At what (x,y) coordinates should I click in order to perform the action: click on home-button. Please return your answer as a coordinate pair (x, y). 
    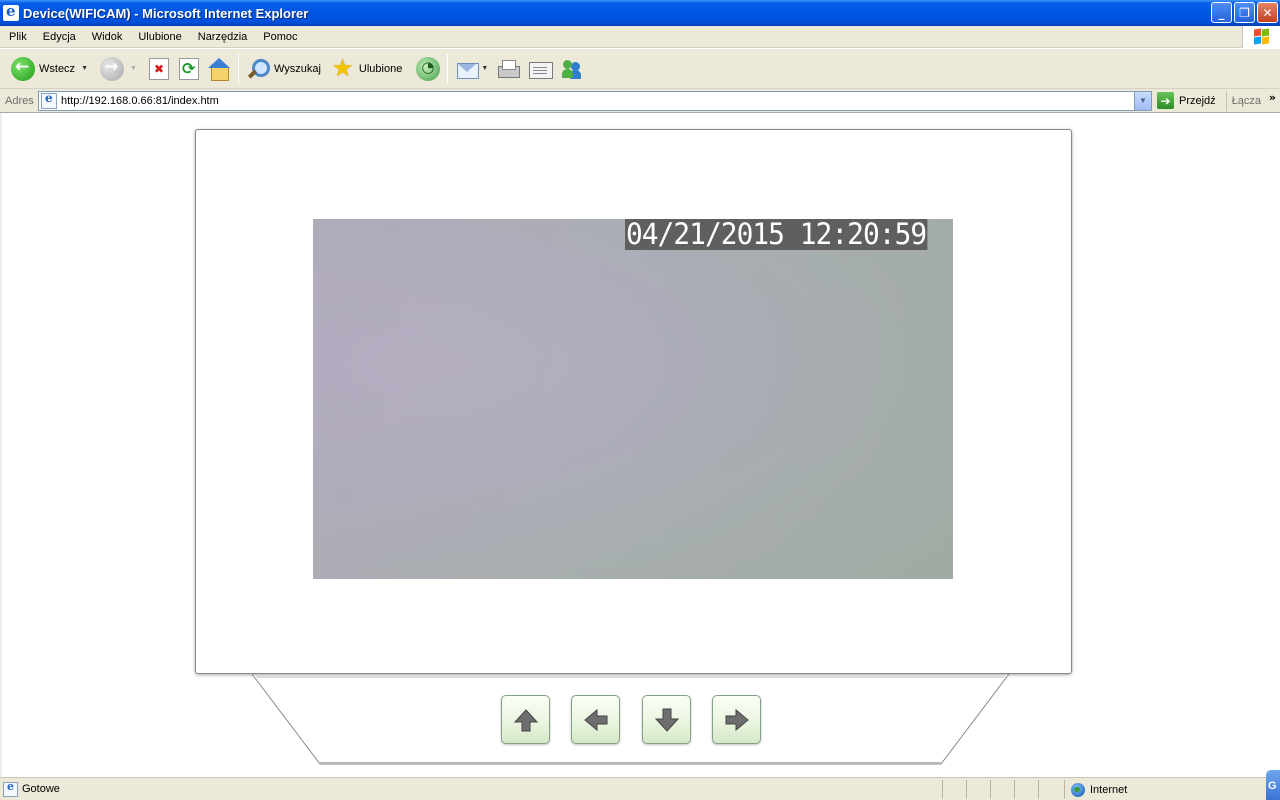
    Looking at the image, I should click on (219, 69).